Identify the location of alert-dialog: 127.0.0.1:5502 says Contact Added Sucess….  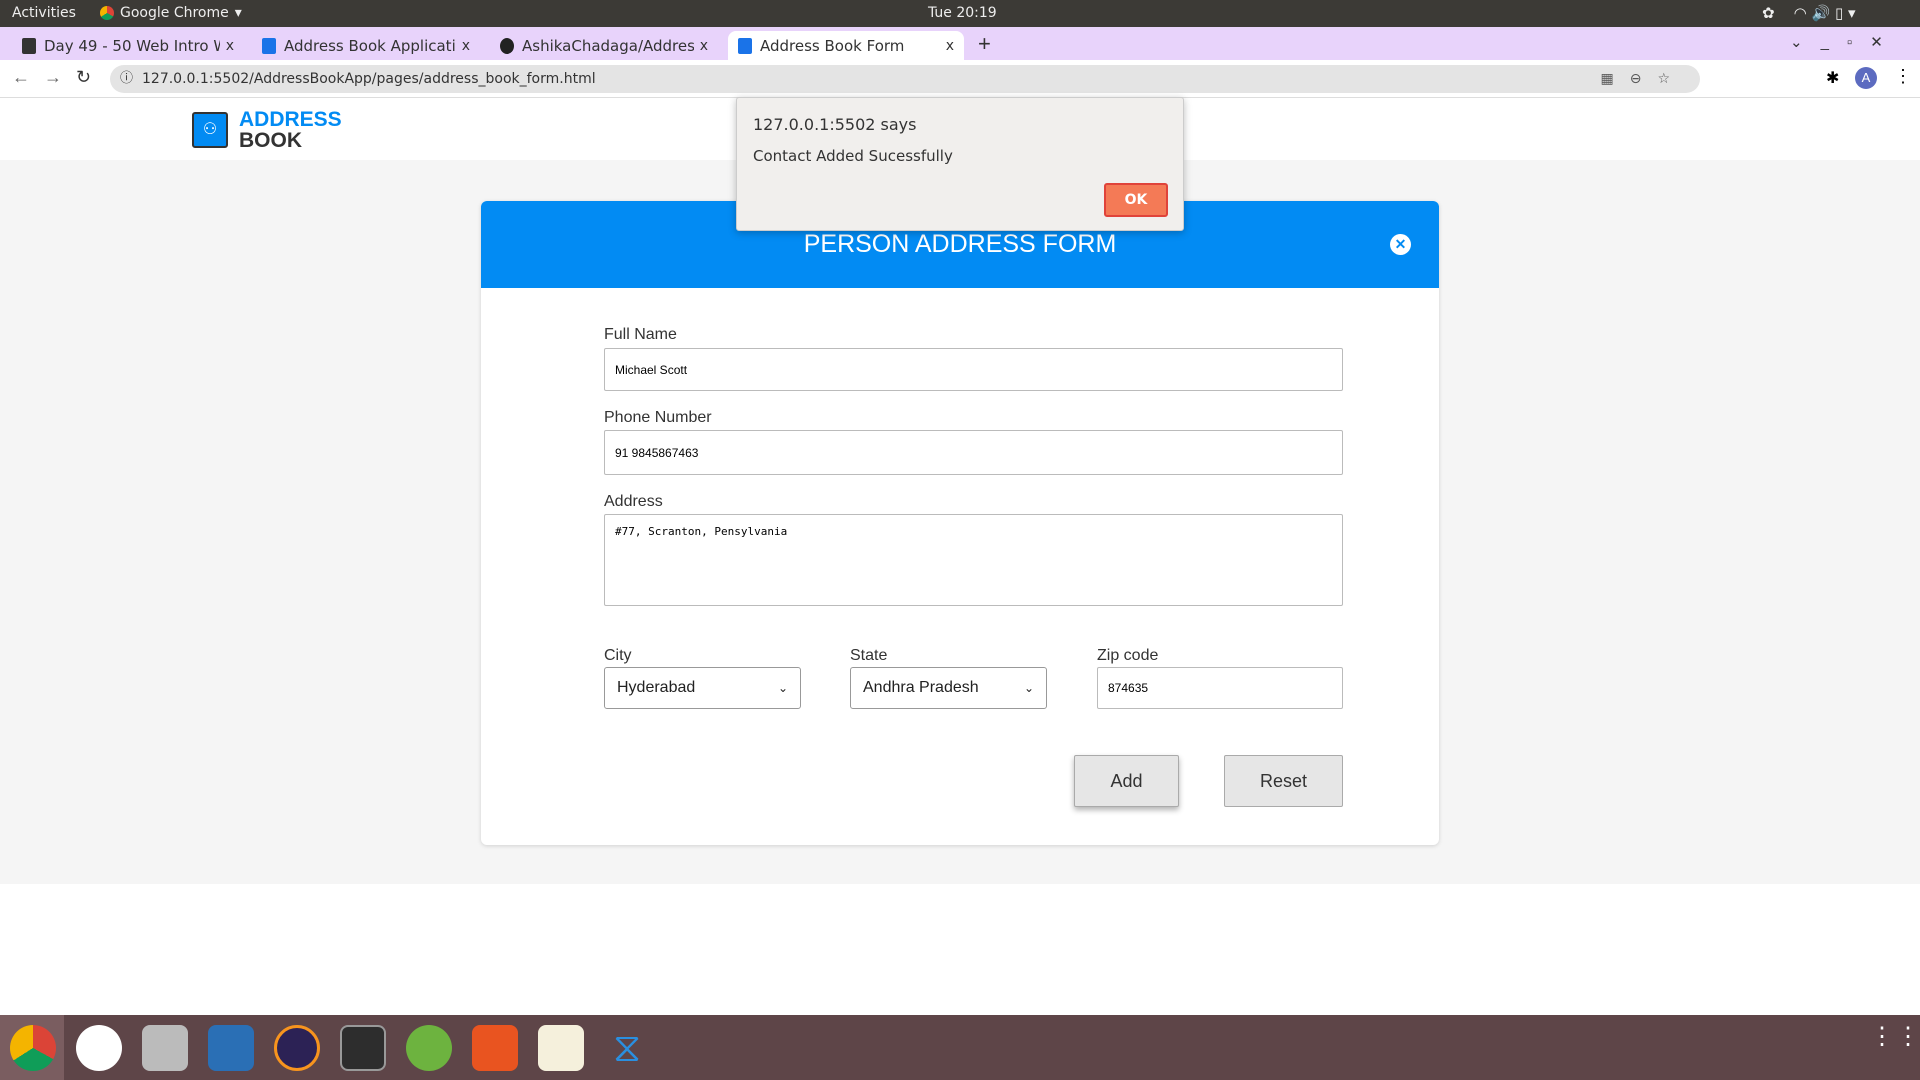
(960, 164).